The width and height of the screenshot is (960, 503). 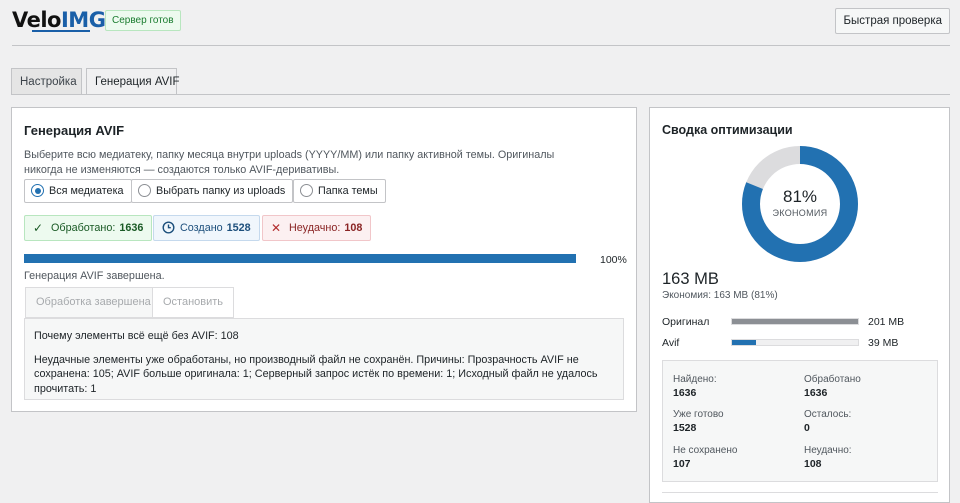 What do you see at coordinates (221, 191) in the screenshot?
I see `radio-label: Выбрать папку из uploads` at bounding box center [221, 191].